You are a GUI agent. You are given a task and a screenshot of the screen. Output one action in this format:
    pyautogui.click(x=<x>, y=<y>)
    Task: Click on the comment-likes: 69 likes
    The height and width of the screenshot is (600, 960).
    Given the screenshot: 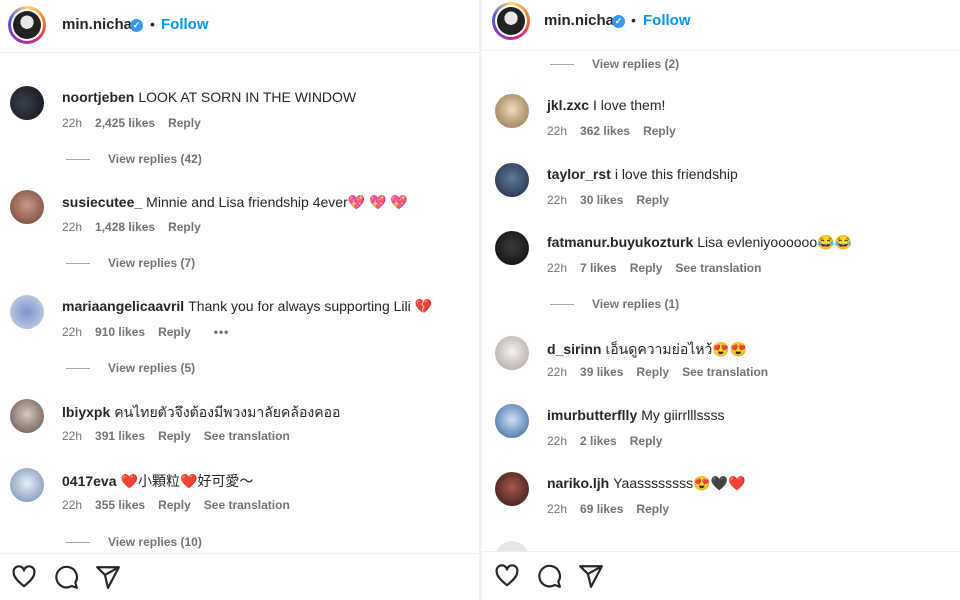 What is the action you would take?
    pyautogui.click(x=601, y=509)
    